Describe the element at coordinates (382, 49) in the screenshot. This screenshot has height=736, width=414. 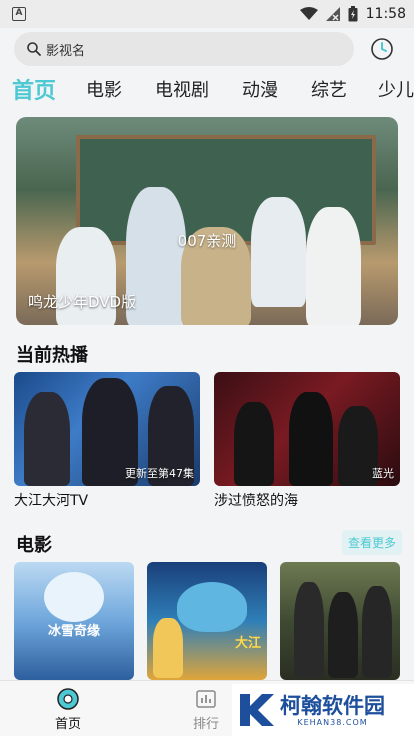
I see `history-clock-icon` at that location.